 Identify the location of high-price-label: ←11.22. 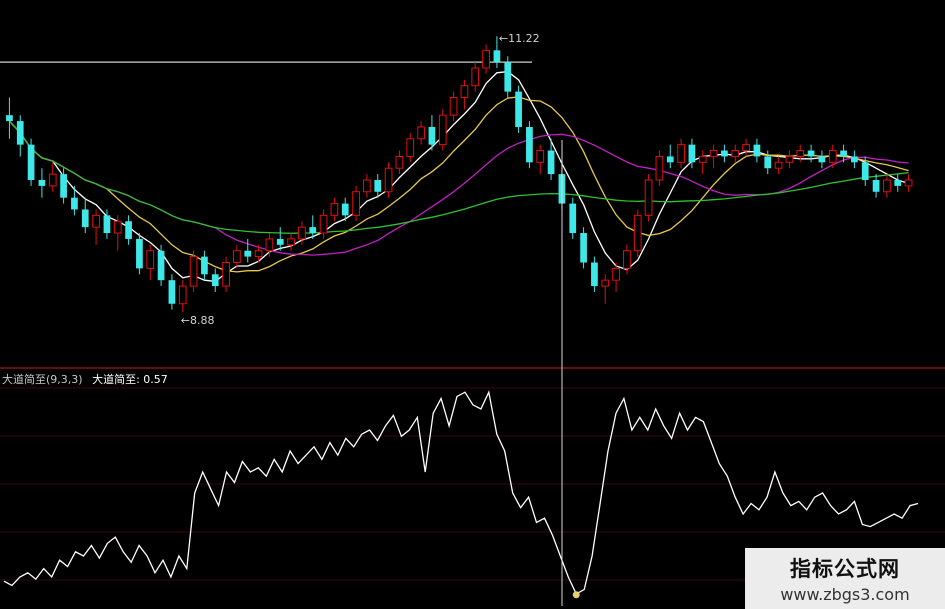
(519, 38).